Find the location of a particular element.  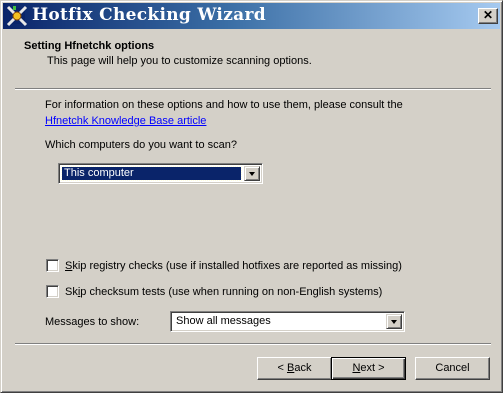

computers-dropdown-button is located at coordinates (252, 173).